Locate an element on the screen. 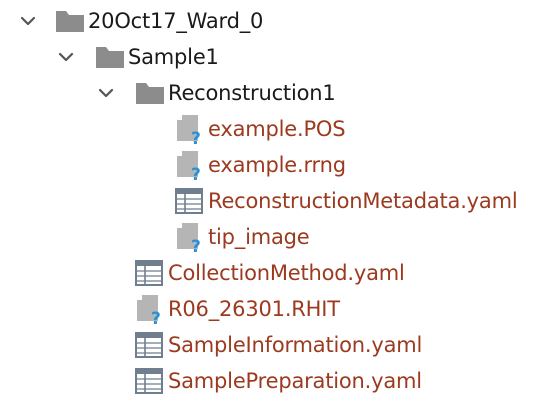 This screenshot has width=542, height=402. tree-item-label: example.rrng is located at coordinates (277, 165).